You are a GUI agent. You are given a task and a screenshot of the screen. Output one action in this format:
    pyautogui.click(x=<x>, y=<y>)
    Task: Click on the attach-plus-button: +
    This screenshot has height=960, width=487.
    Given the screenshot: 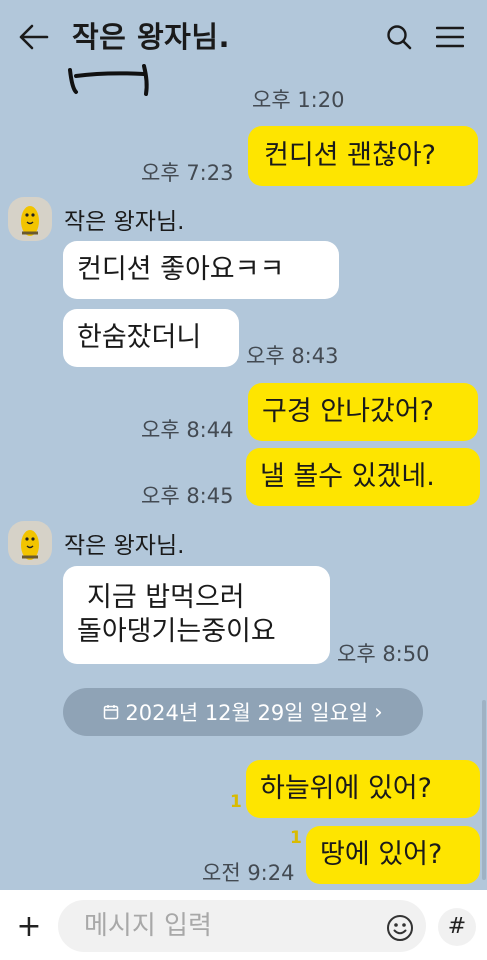 What is the action you would take?
    pyautogui.click(x=29, y=927)
    